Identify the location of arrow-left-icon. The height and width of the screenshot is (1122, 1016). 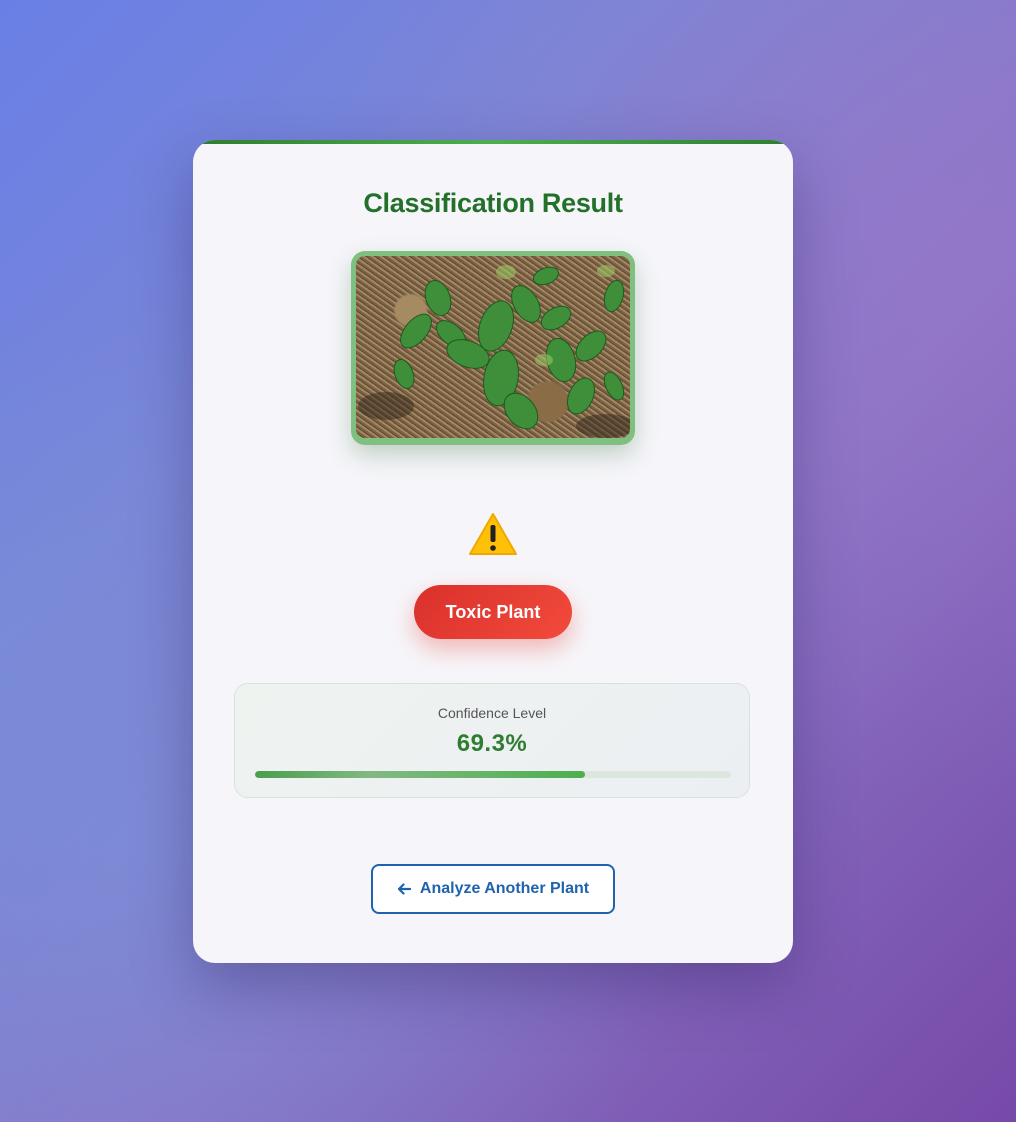
(404, 889).